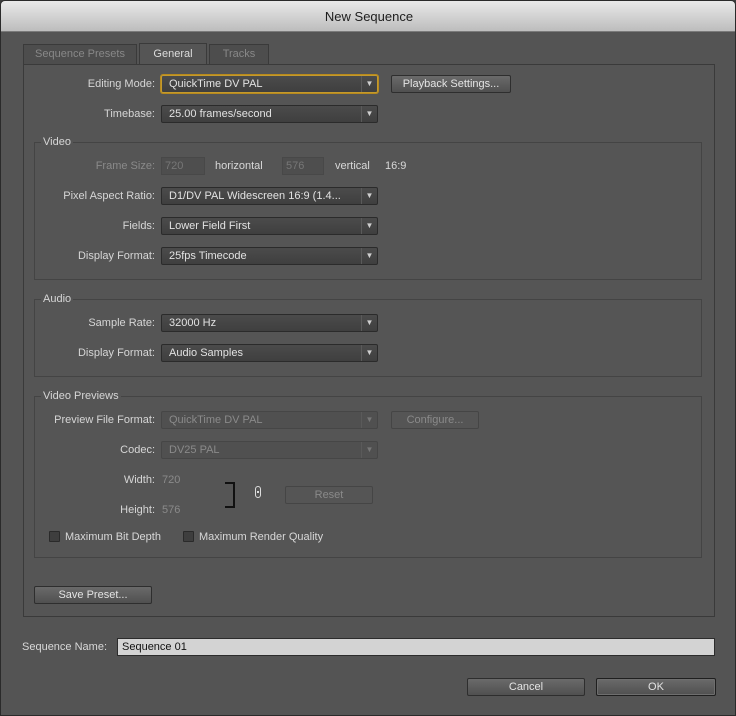 The image size is (736, 716). Describe the element at coordinates (329, 495) in the screenshot. I see `reset-button: Reset` at that location.